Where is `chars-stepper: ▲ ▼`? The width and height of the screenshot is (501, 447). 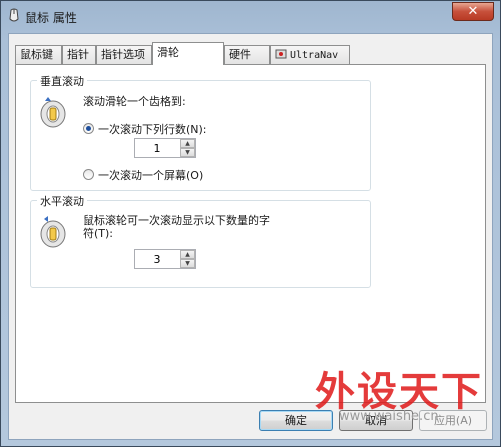 chars-stepper: ▲ ▼ is located at coordinates (165, 259).